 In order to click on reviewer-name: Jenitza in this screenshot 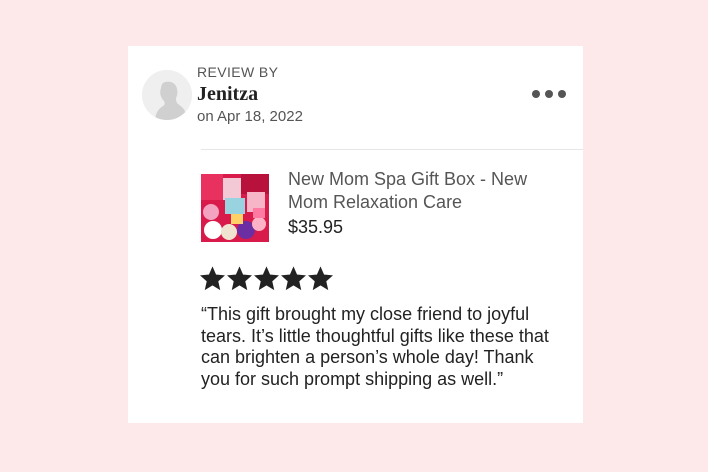, I will do `click(228, 94)`.